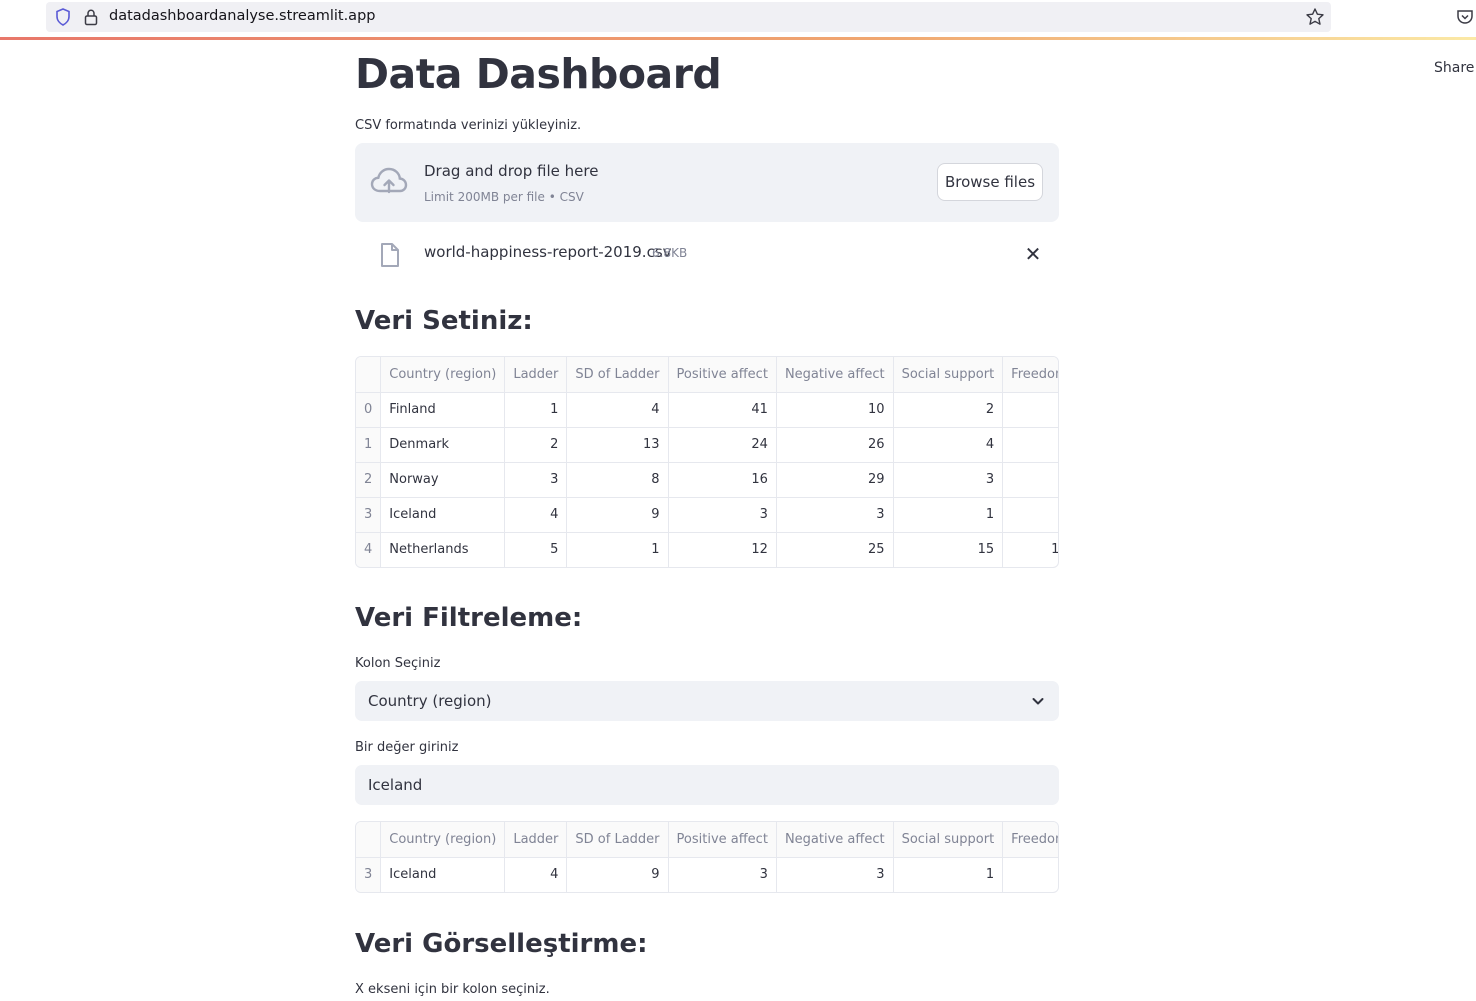  Describe the element at coordinates (538, 74) in the screenshot. I see `page-title: Data Dashboard` at that location.